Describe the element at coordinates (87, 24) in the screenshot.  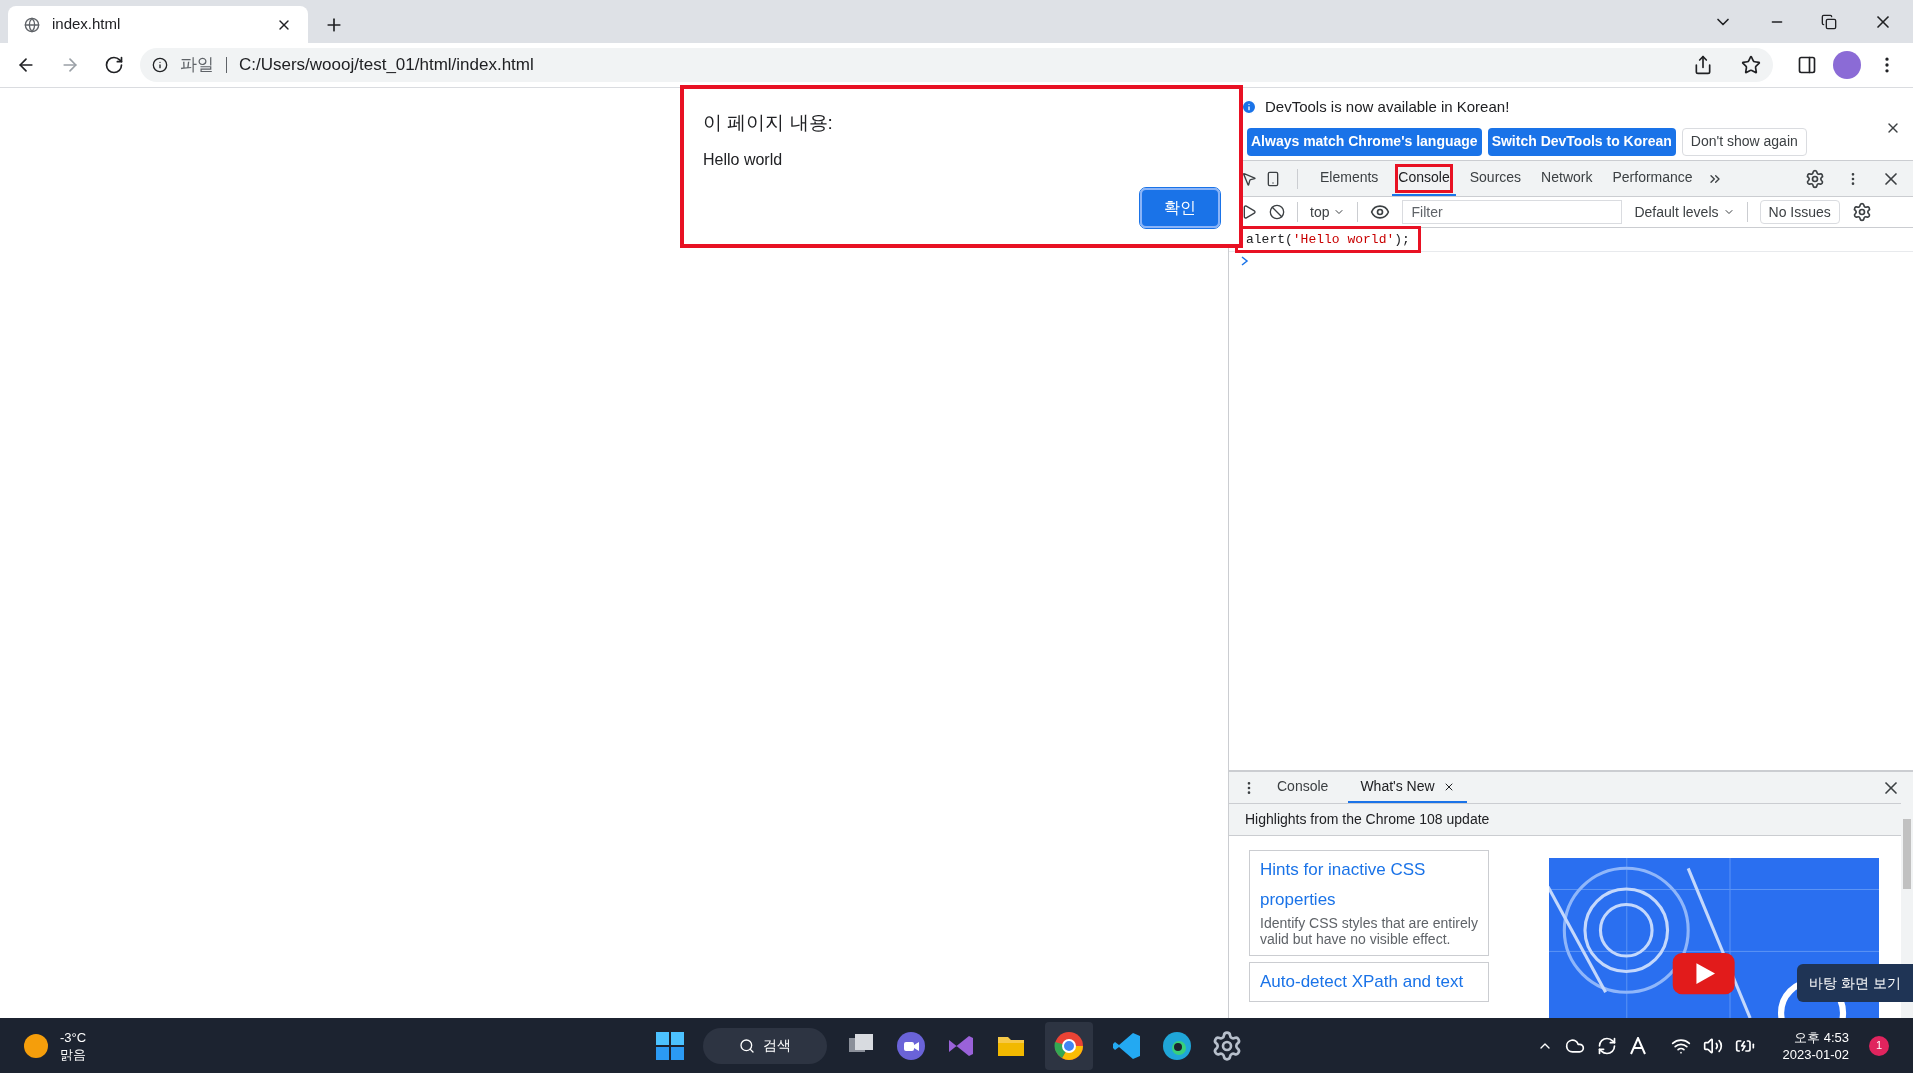
I see `tab-title: index.html` at that location.